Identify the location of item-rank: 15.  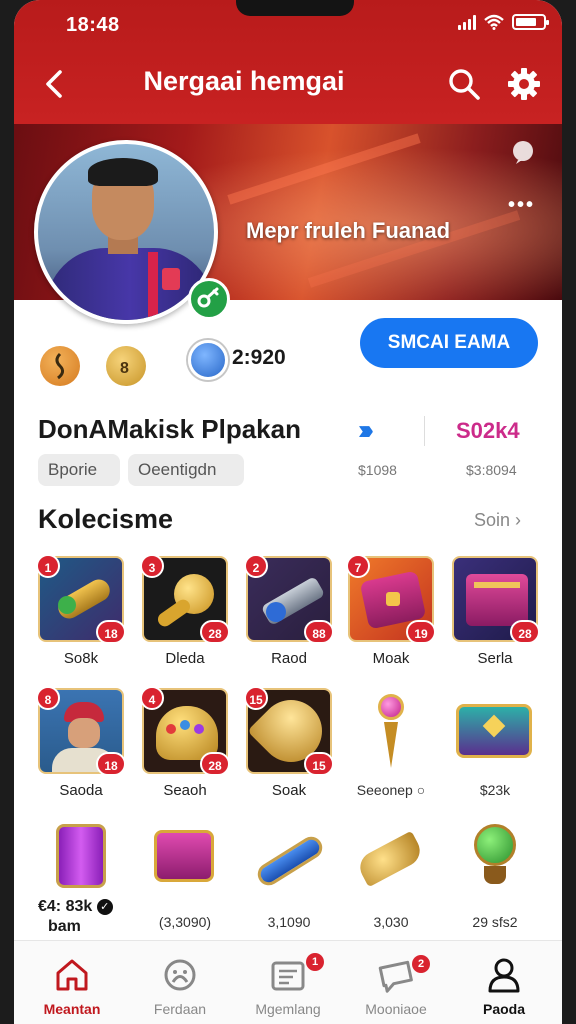
(256, 698).